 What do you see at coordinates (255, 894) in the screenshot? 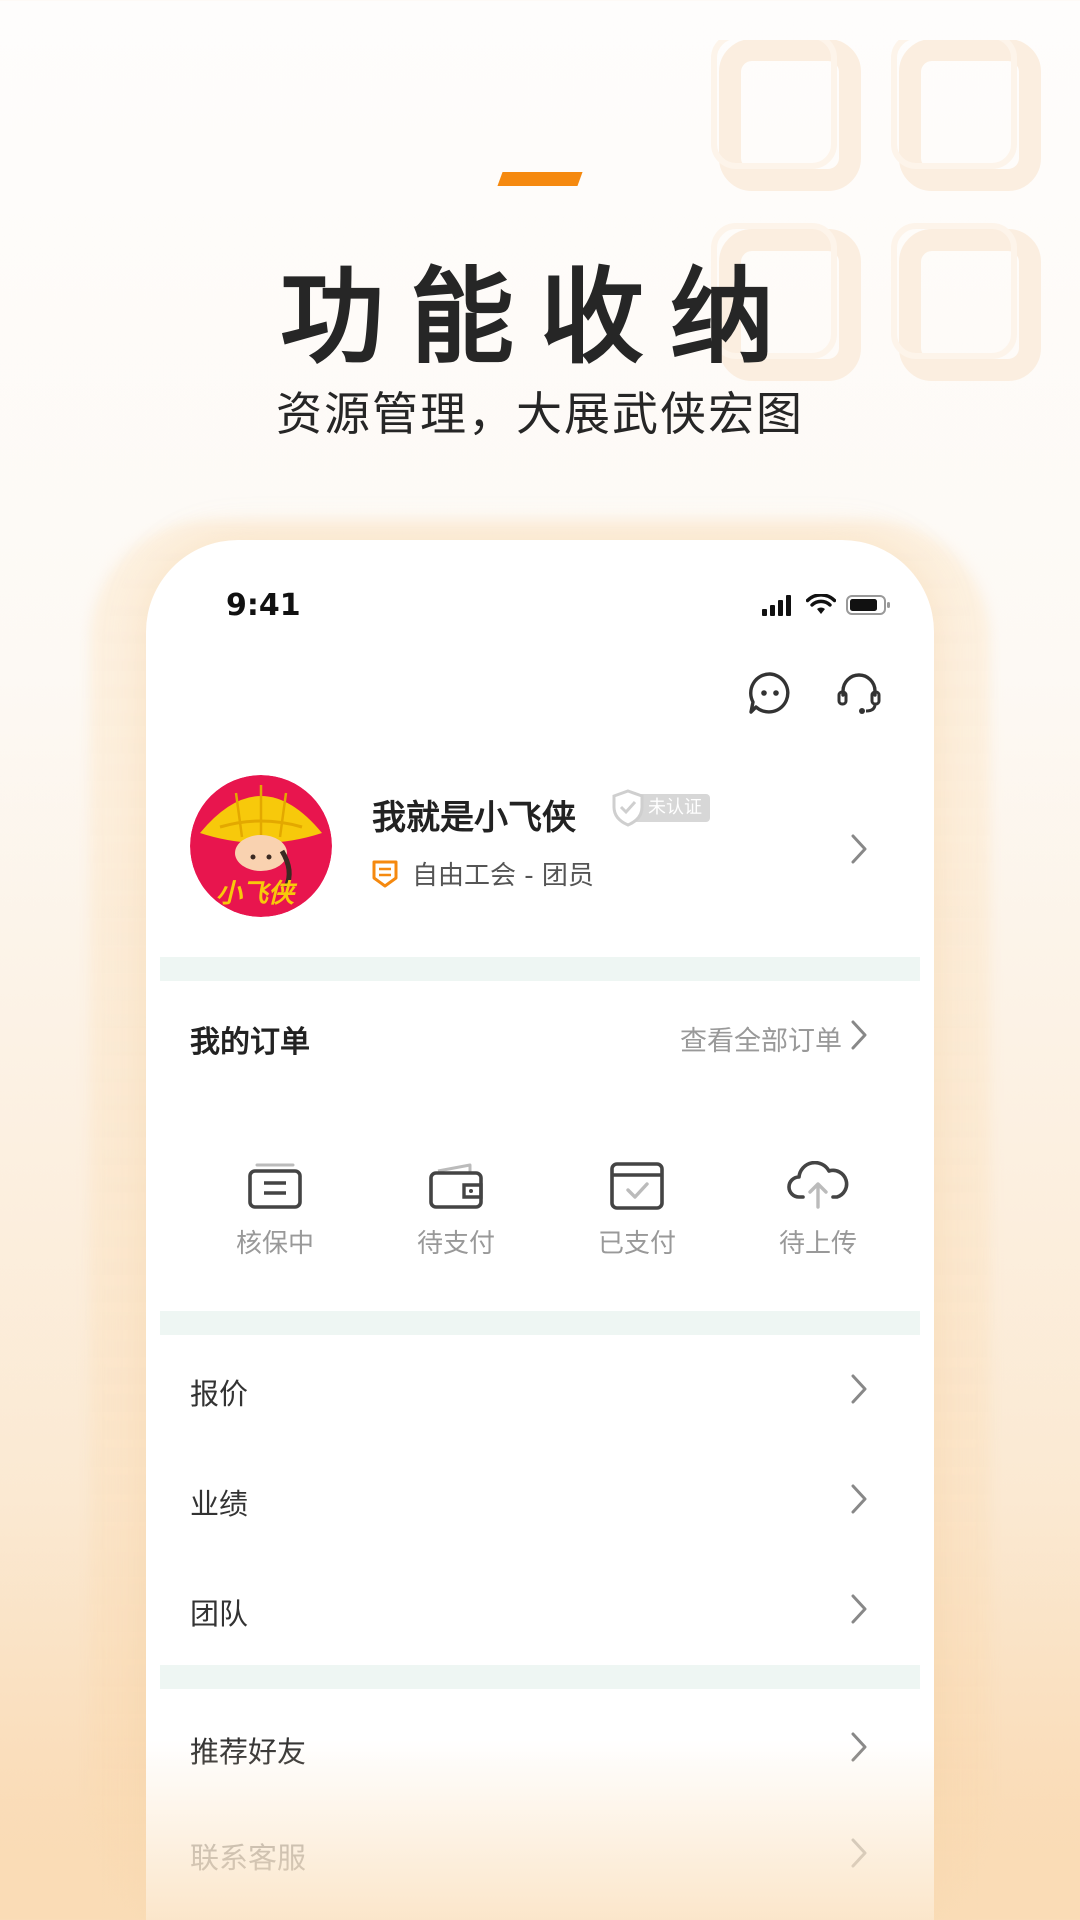
I see `avatar-text: 小飞侠` at bounding box center [255, 894].